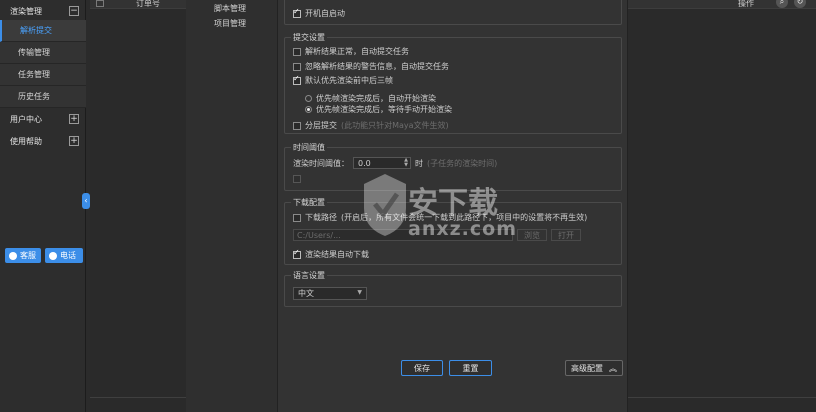  I want to click on layer-submit-hint: (此功能只针对Maya文件生效), so click(395, 125).